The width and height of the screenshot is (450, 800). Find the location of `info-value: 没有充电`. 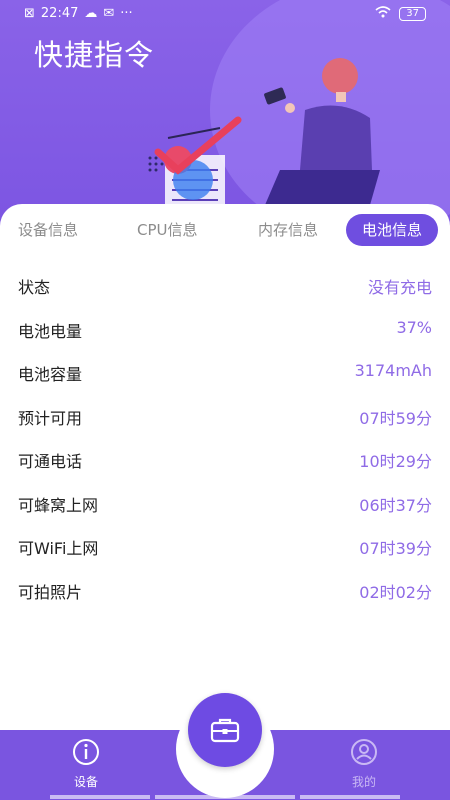

info-value: 没有充电 is located at coordinates (399, 287).